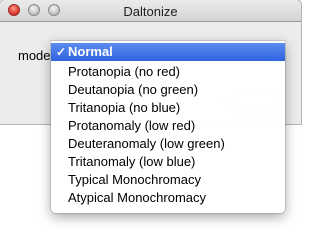 Image resolution: width=320 pixels, height=240 pixels. I want to click on menu-item-typical-monochromacy: Typical Monochromacy, so click(168, 180).